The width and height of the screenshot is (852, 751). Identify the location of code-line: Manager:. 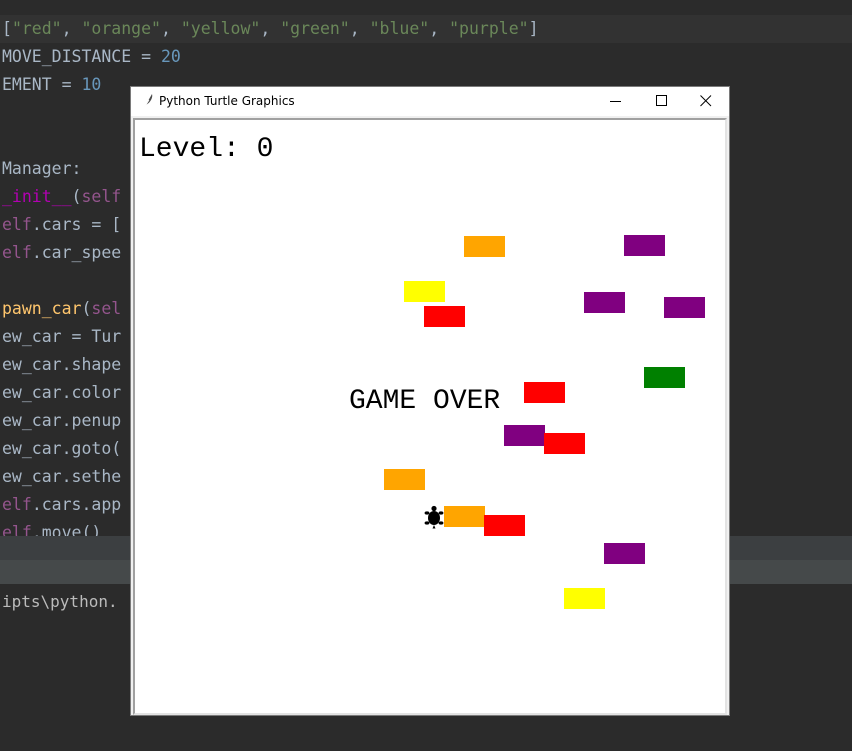
(41, 169).